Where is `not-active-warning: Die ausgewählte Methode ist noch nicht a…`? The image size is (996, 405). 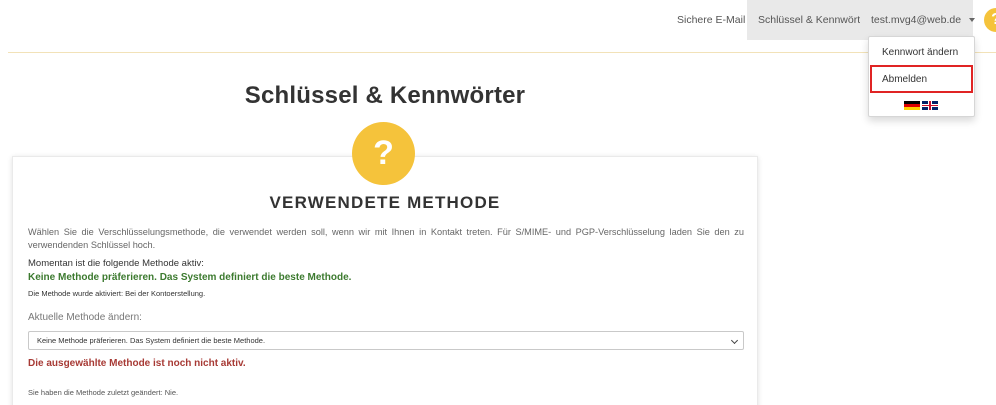 not-active-warning: Die ausgewählte Methode ist noch nicht a… is located at coordinates (137, 363).